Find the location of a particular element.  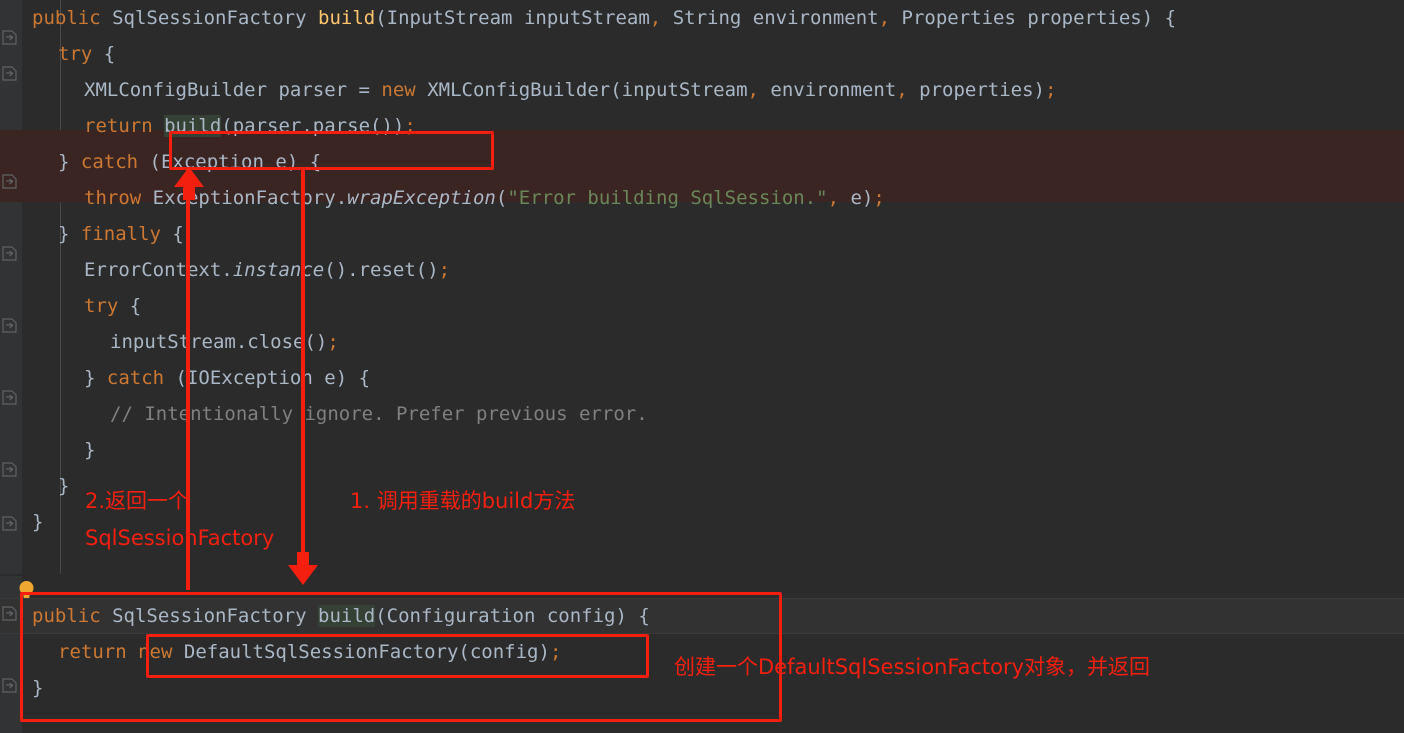

code-line: } catch (IOException e) { is located at coordinates (588, 378).